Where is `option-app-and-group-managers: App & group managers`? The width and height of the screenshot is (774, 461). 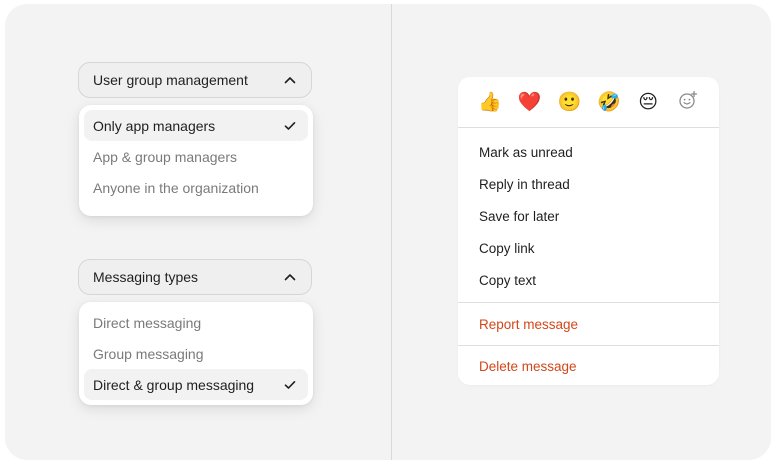 option-app-and-group-managers: App & group managers is located at coordinates (196, 156).